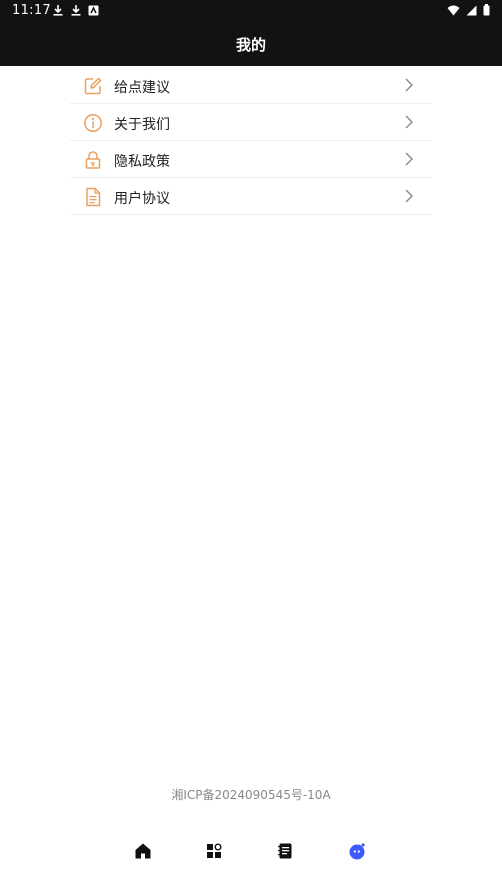  I want to click on menu-item-about: 关于我们, so click(251, 122).